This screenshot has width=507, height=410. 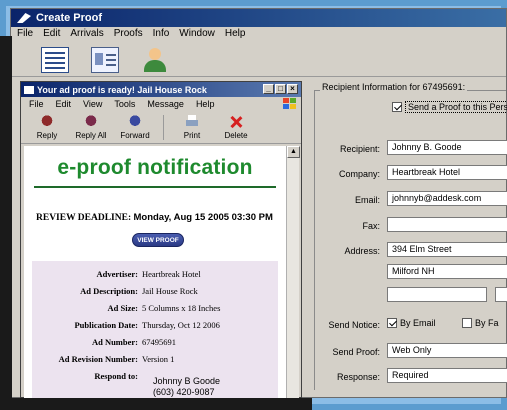 I want to click on delete-icon, so click(x=236, y=122).